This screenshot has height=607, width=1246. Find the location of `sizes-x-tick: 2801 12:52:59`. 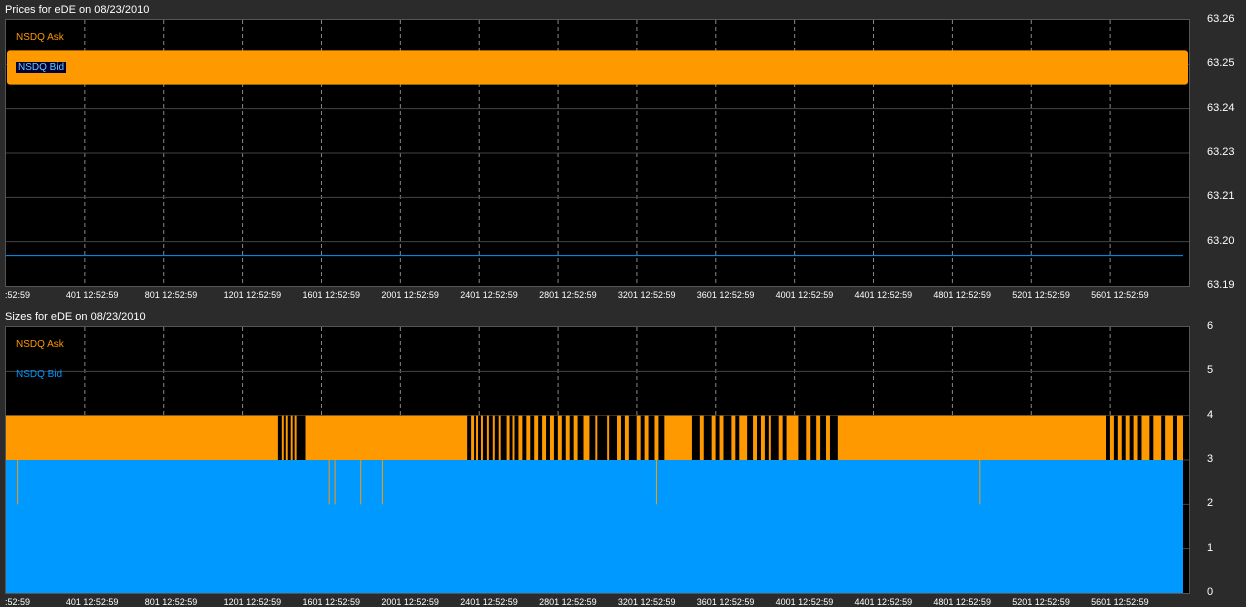

sizes-x-tick: 2801 12:52:59 is located at coordinates (568, 602).